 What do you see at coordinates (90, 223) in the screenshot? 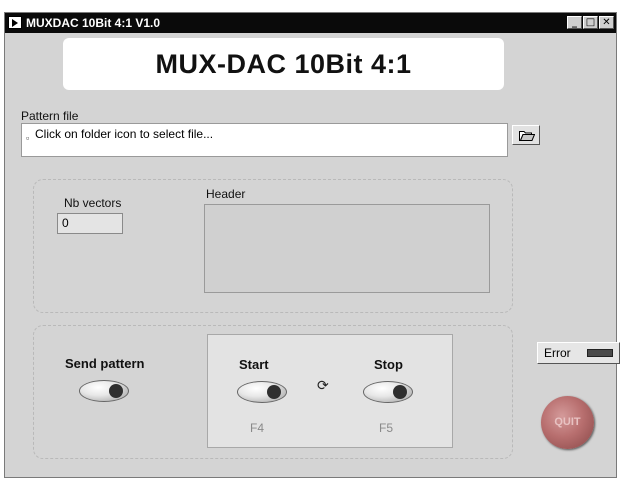
I see `nb-vectors-indicator: 0` at bounding box center [90, 223].